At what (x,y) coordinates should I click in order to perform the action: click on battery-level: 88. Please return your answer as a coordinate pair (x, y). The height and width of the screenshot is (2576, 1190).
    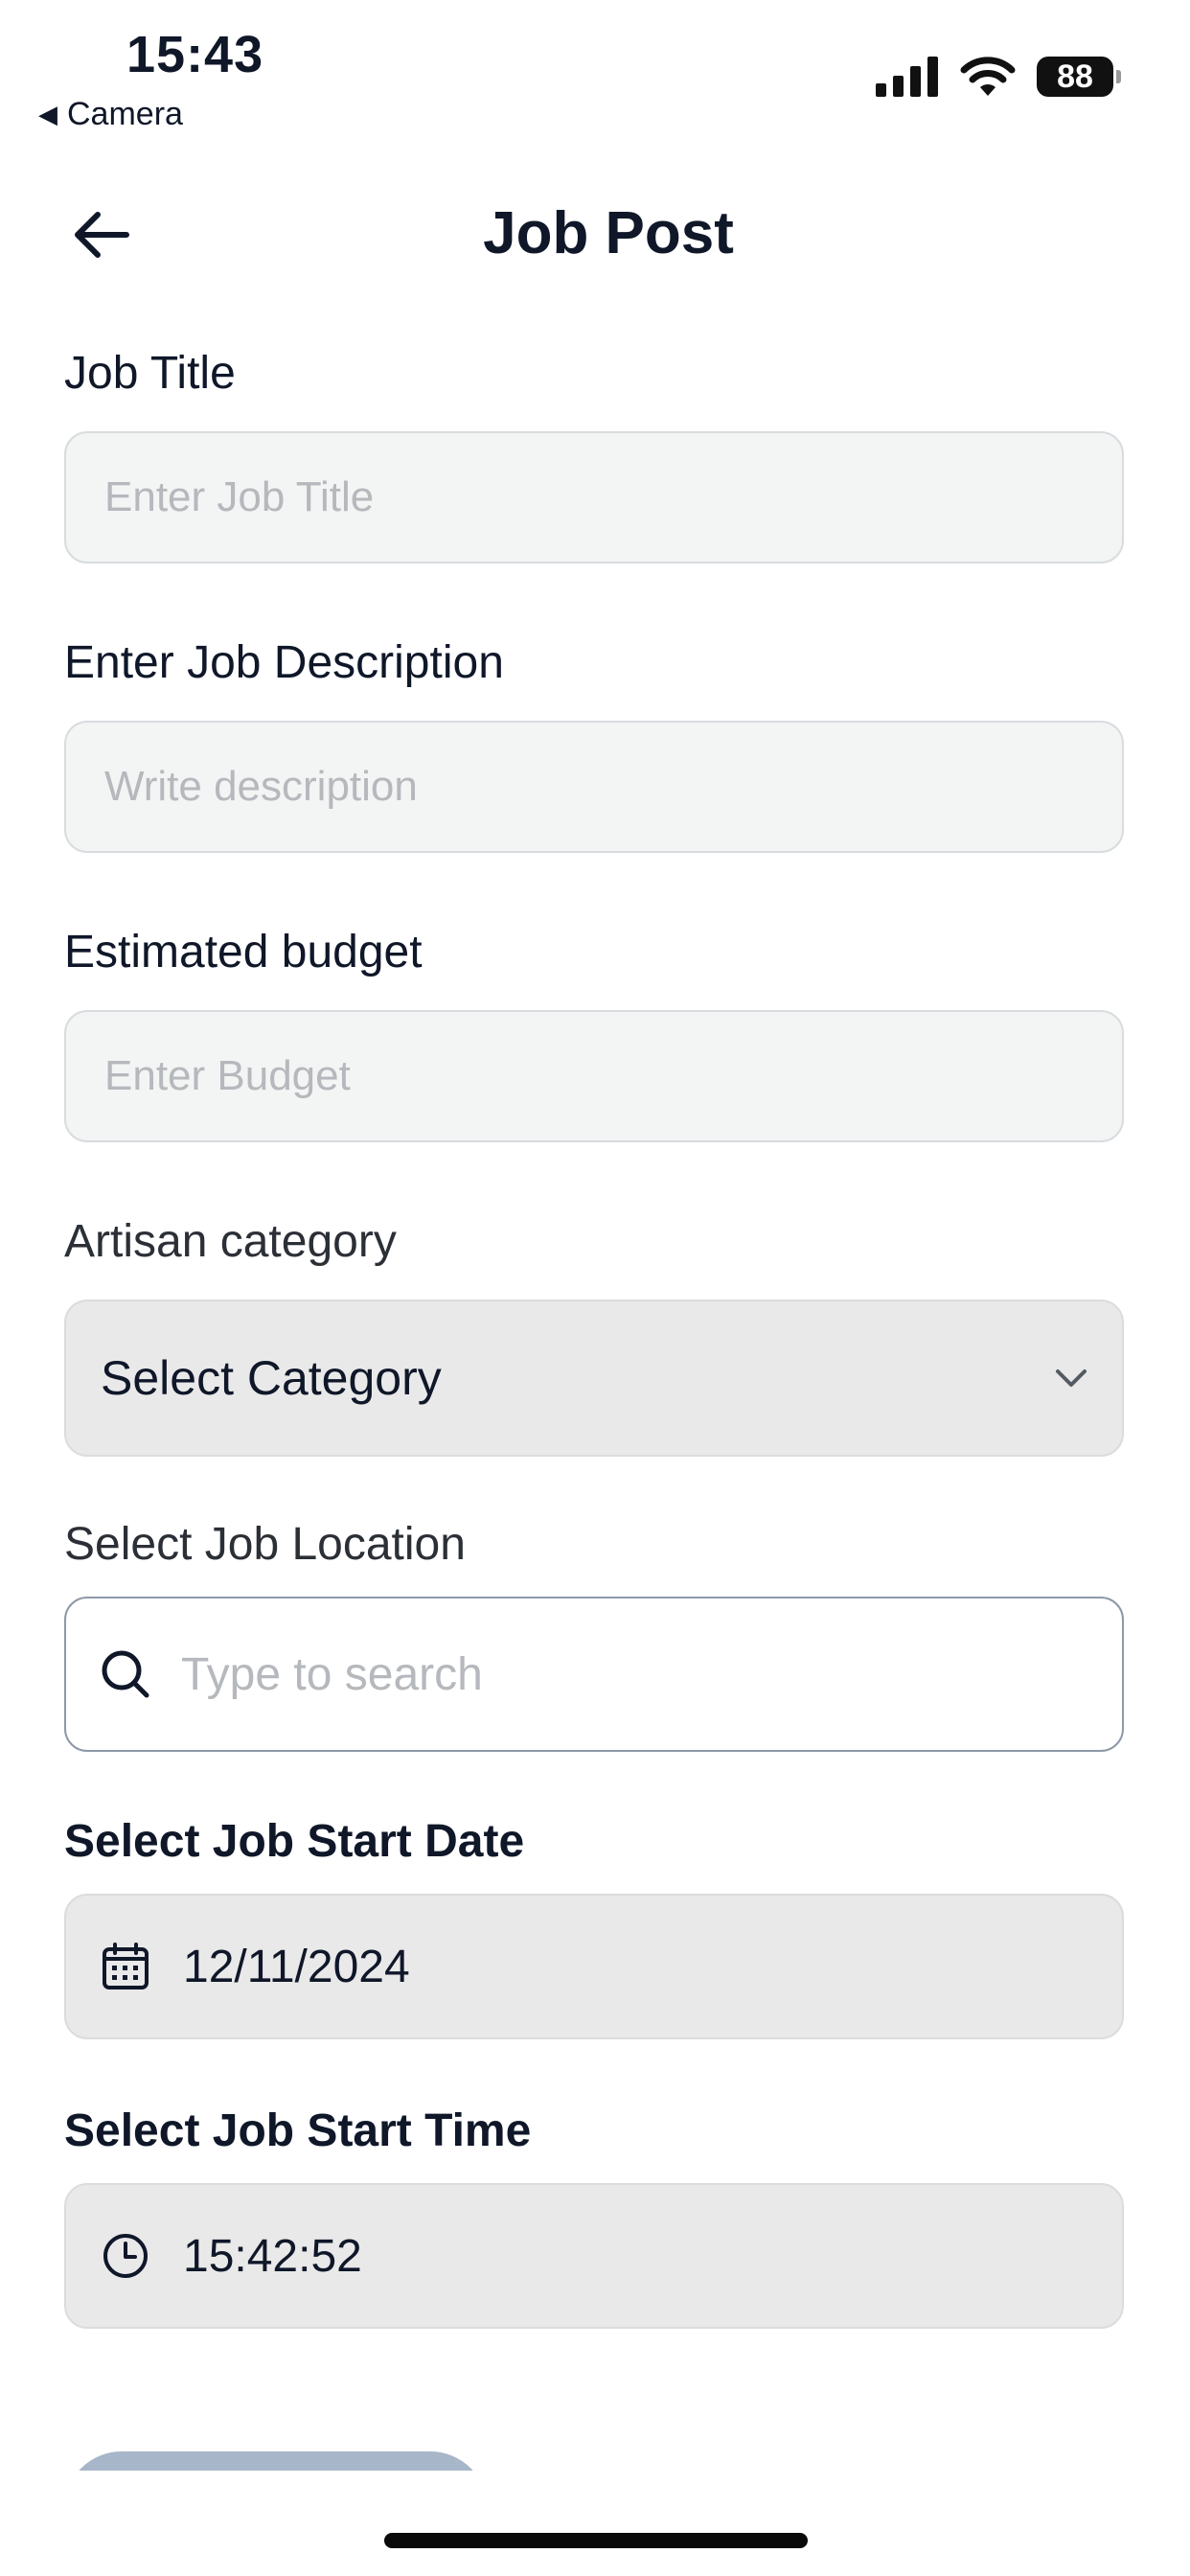
    Looking at the image, I should click on (1075, 76).